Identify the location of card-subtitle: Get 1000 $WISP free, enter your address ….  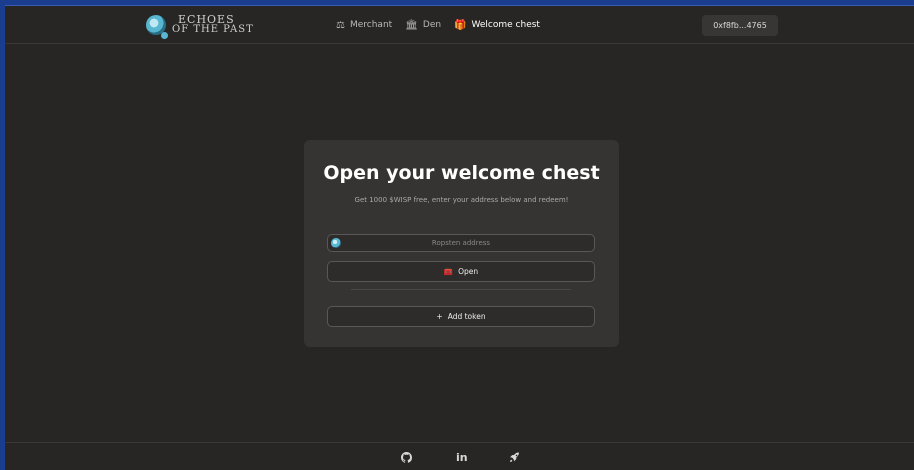
(461, 200).